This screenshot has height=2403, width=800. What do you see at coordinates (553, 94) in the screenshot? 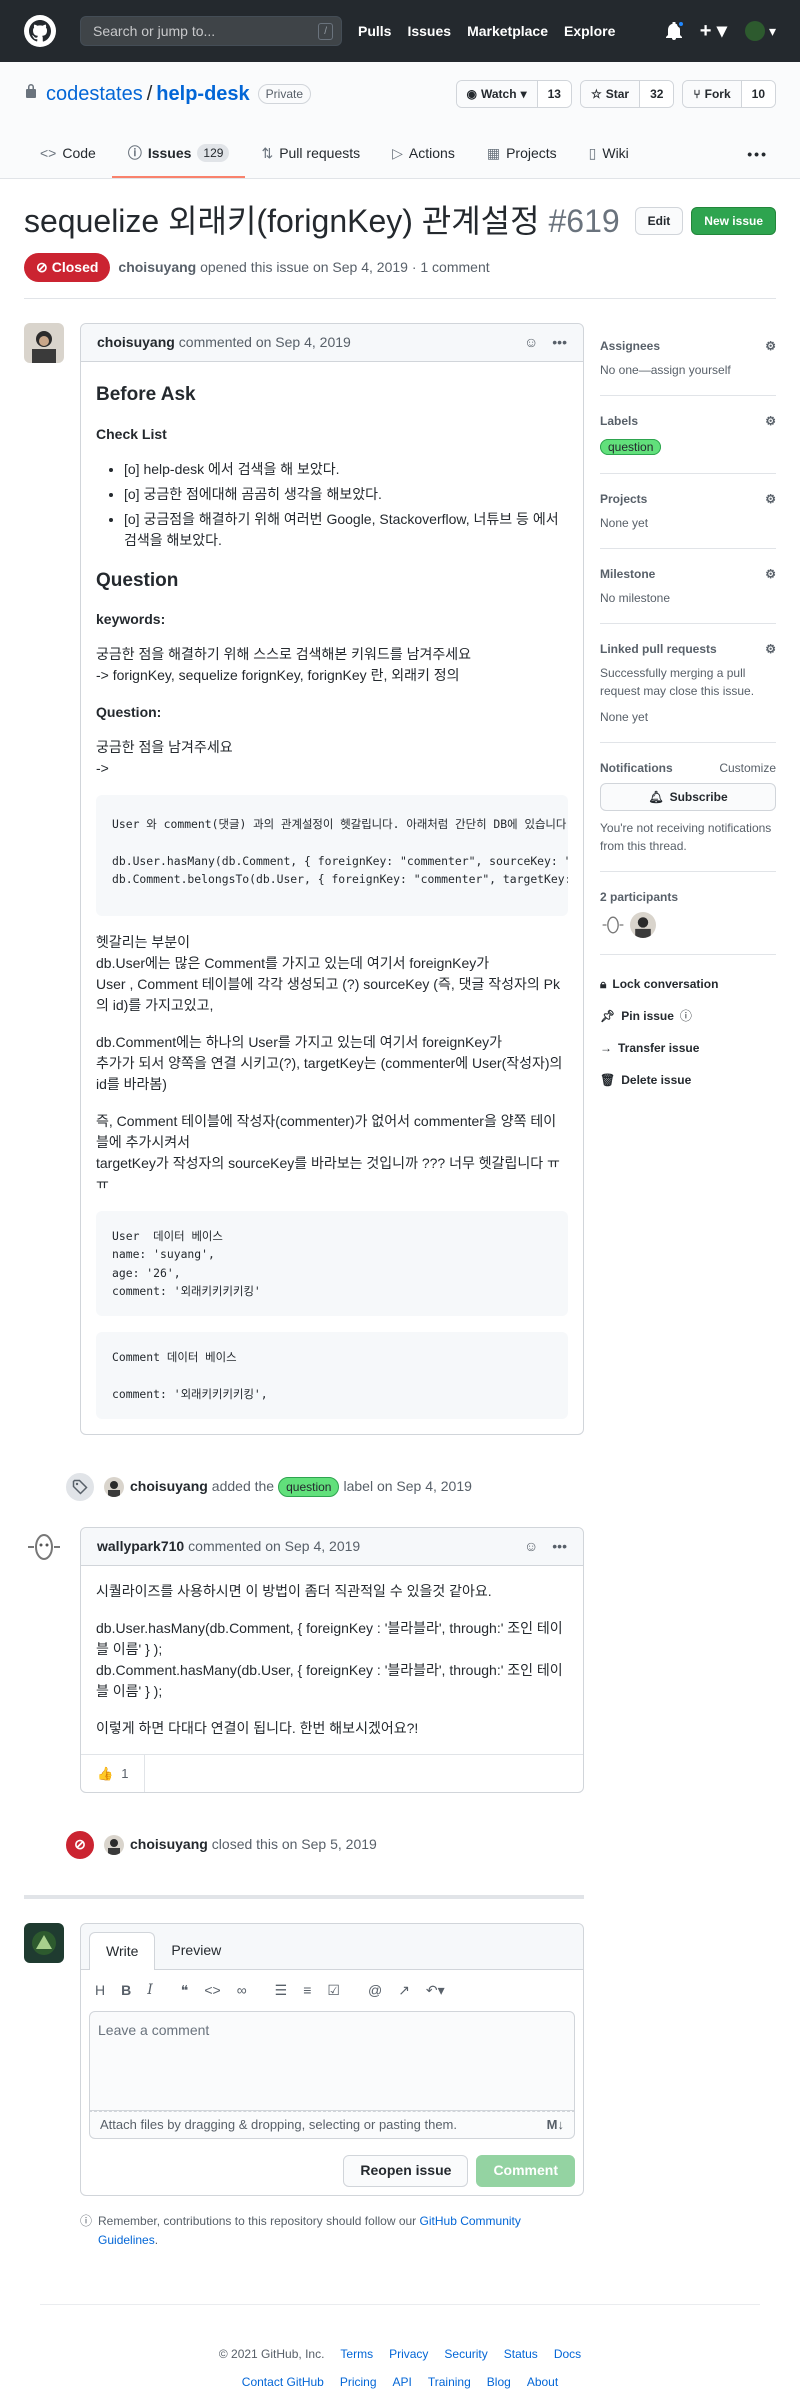
I see `watch-count: 13` at bounding box center [553, 94].